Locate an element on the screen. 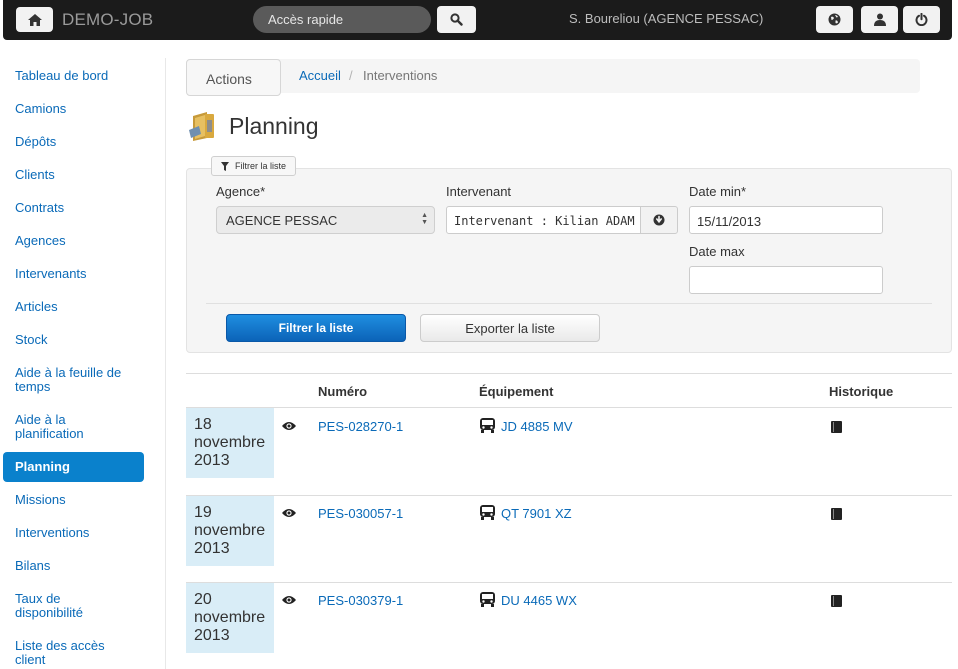 The image size is (958, 669). filter-submit-button: Filtrer la liste is located at coordinates (316, 328).